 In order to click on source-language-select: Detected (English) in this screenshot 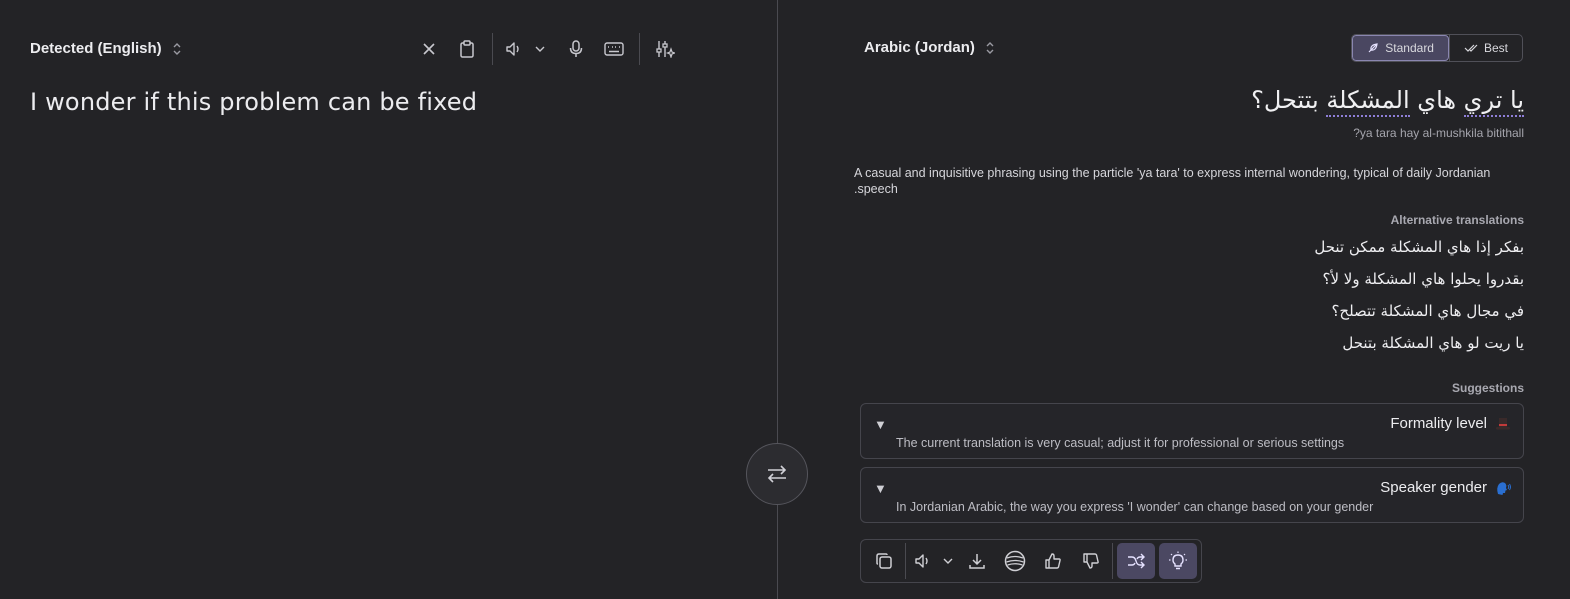, I will do `click(106, 48)`.